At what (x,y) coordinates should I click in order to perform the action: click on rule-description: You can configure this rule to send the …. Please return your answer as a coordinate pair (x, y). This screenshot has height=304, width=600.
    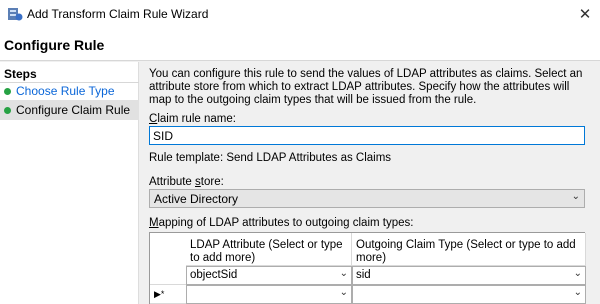
    Looking at the image, I should click on (366, 87).